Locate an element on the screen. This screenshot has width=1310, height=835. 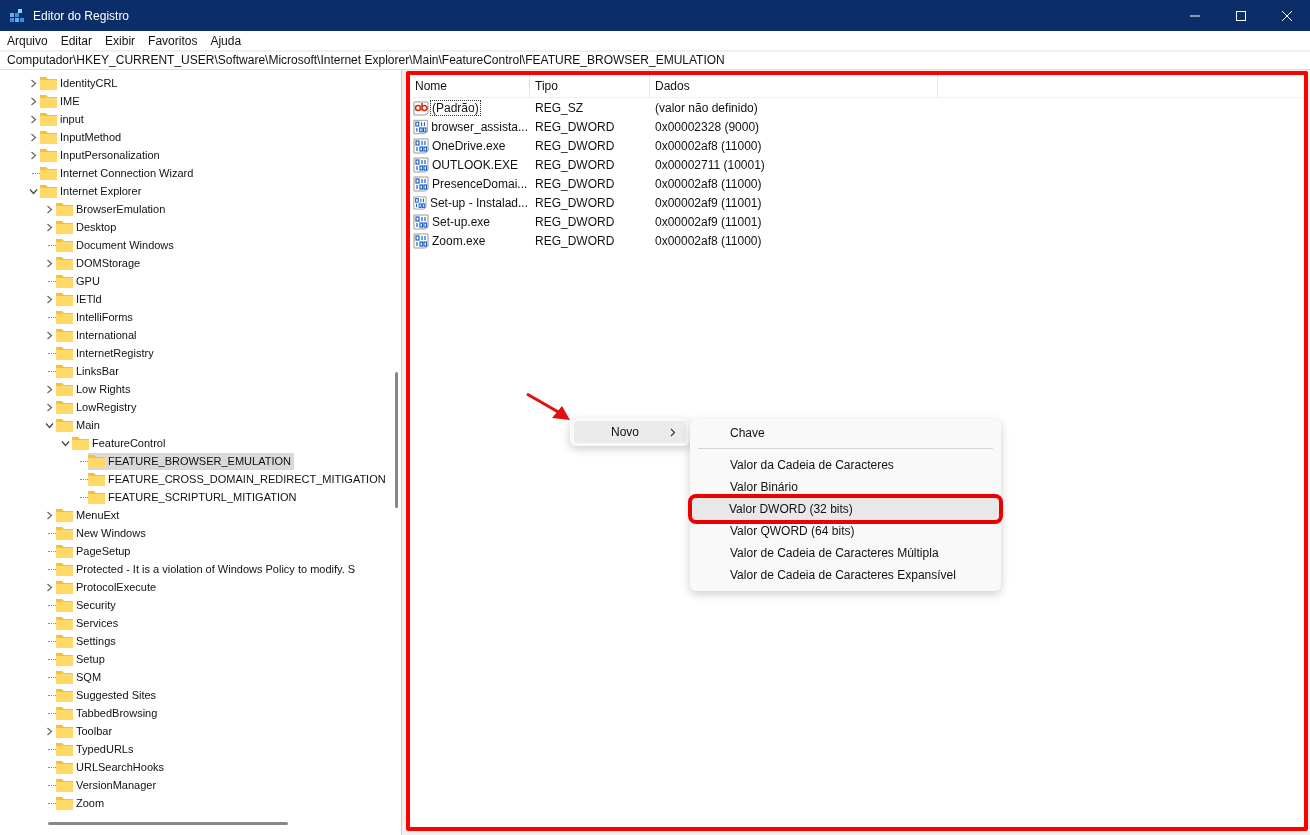
tree-item: Zoom is located at coordinates (82, 803).